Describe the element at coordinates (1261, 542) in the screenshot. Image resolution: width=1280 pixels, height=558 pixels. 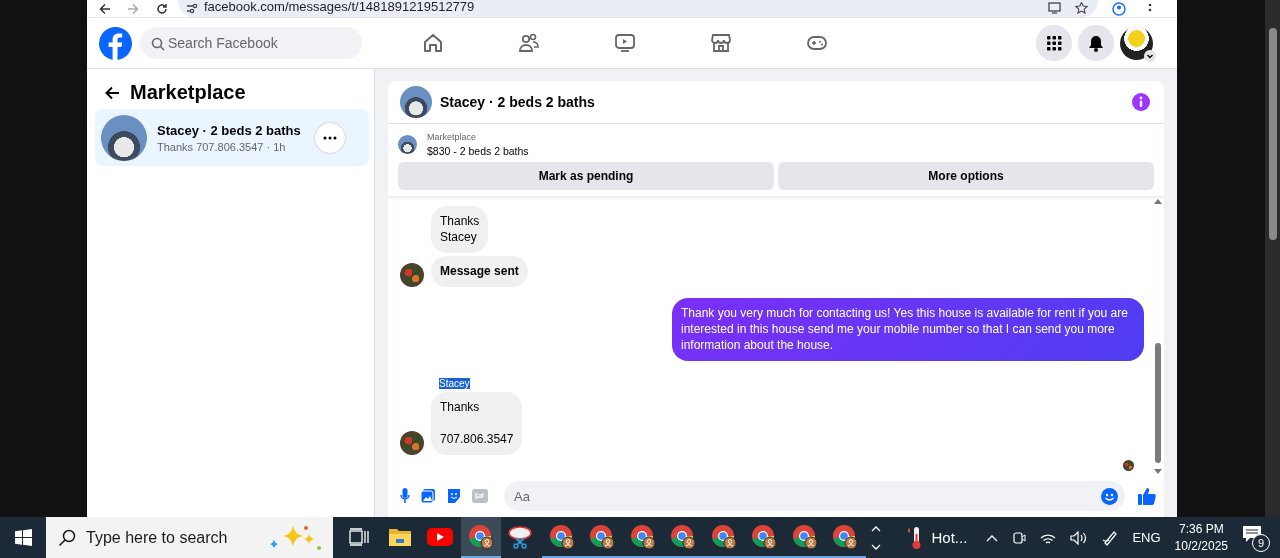
I see `notification-count: 9` at that location.